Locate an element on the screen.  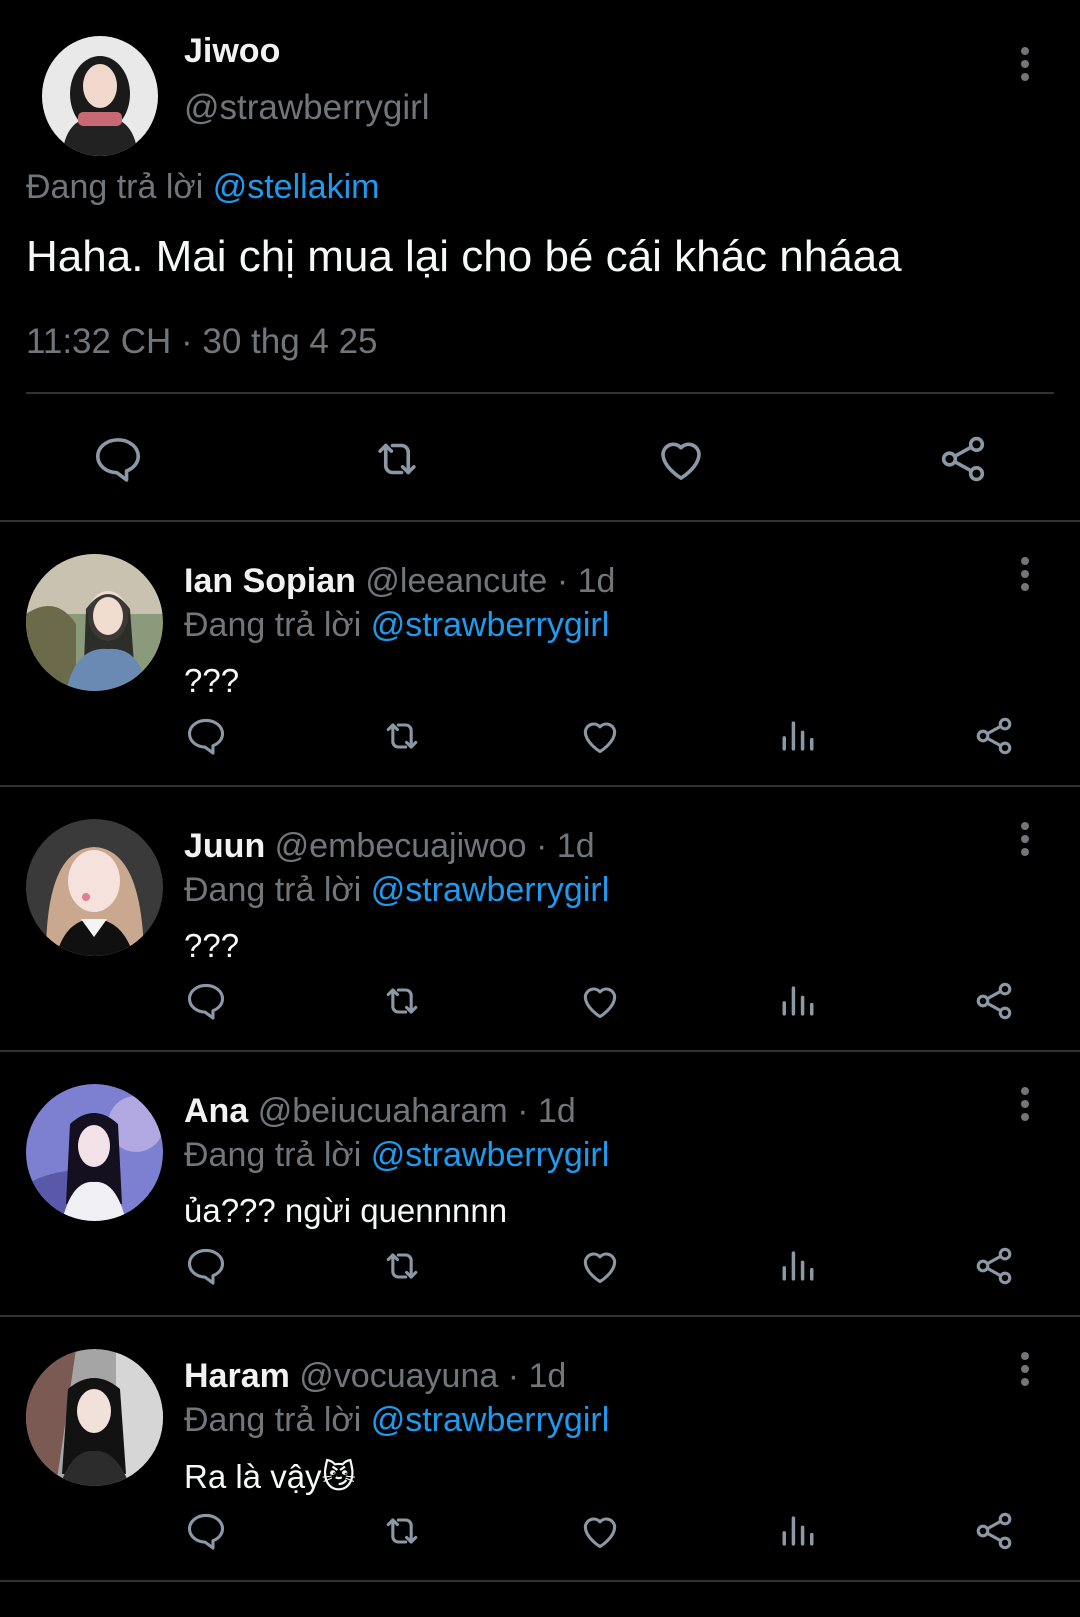
reply-header: Ana @beiucuaharam · 1d is located at coordinates (380, 1111).